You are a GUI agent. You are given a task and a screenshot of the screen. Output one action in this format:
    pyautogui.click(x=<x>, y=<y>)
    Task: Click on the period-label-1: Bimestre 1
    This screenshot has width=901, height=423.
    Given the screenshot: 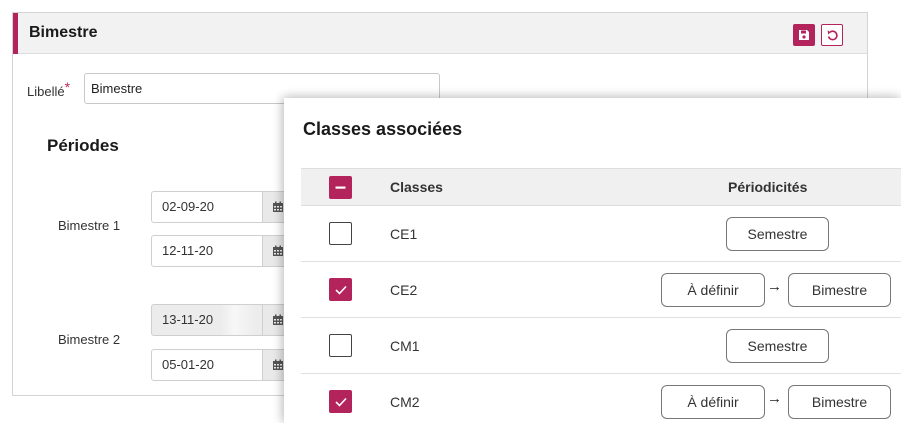 What is the action you would take?
    pyautogui.click(x=89, y=225)
    